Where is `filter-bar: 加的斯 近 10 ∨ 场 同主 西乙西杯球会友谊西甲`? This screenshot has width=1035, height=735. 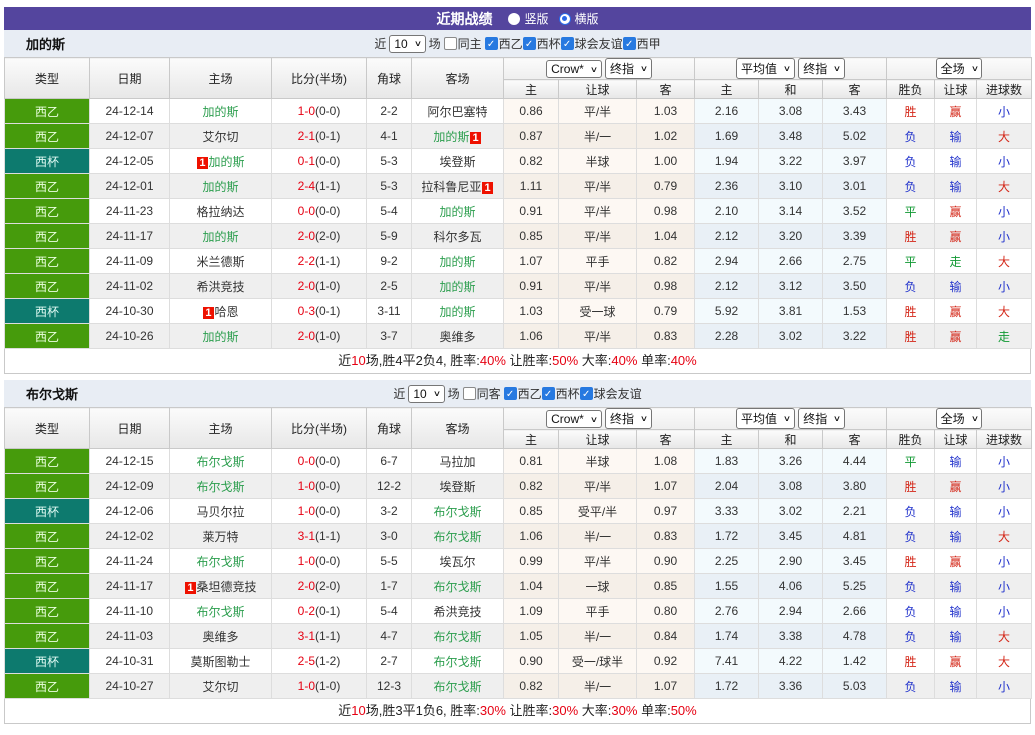 filter-bar: 加的斯 近 10 ∨ 场 同主 西乙西杯球会友谊西甲 is located at coordinates (517, 43).